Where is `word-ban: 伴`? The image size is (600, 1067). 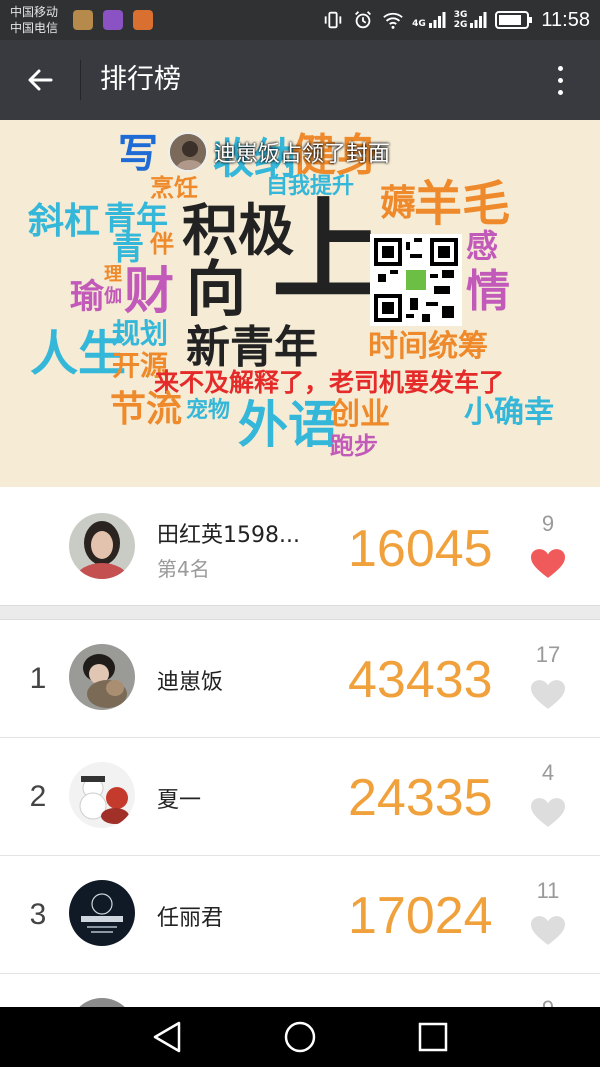 word-ban: 伴 is located at coordinates (162, 244).